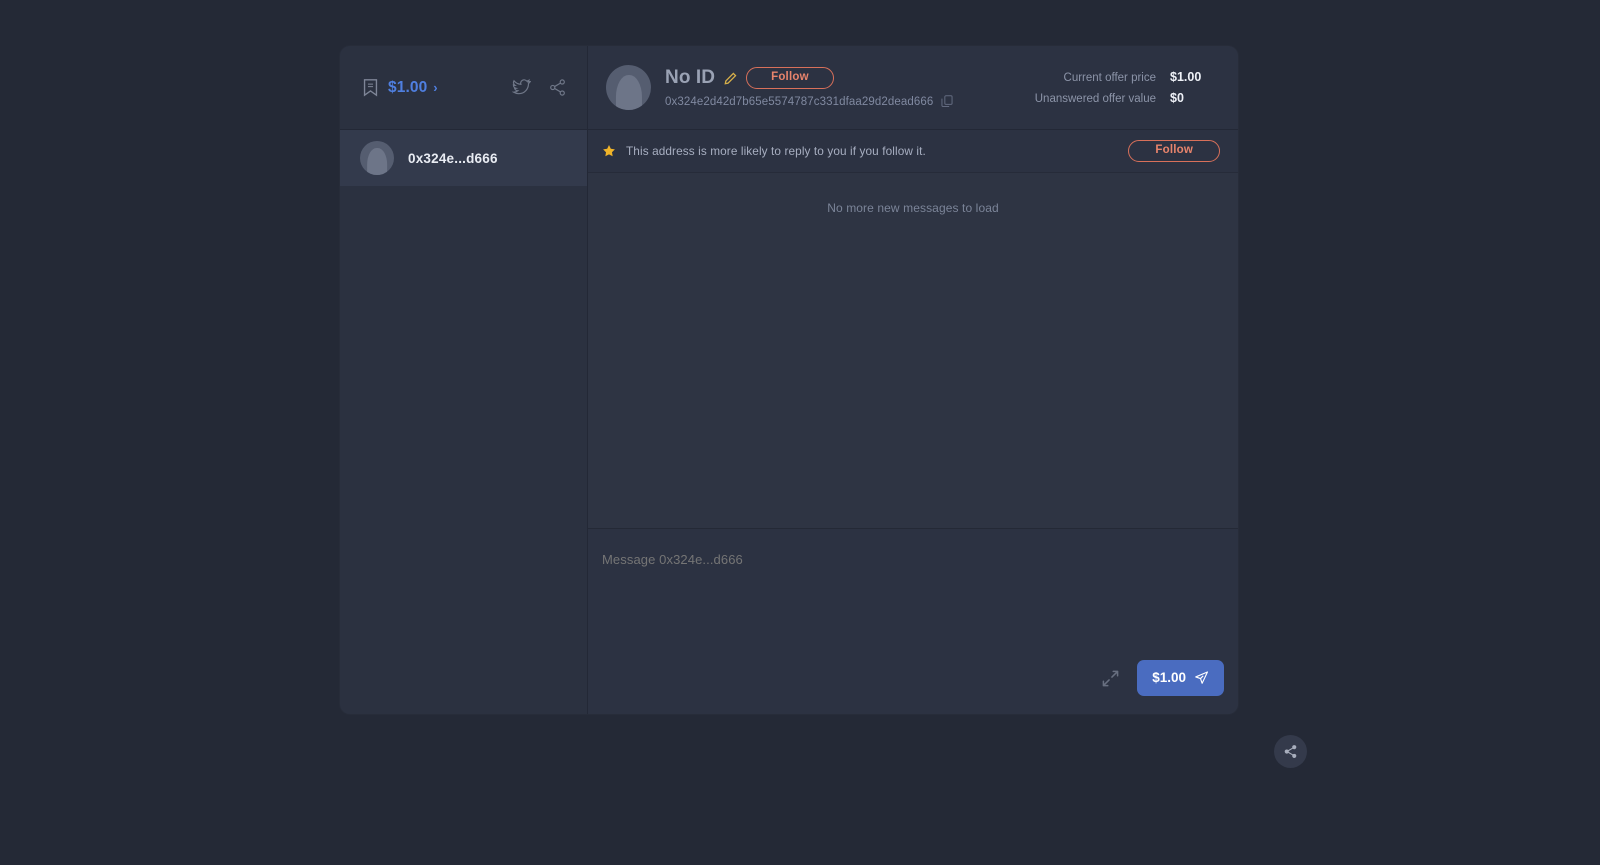  I want to click on offer-row: Unanswered offer value $0, so click(1125, 98).